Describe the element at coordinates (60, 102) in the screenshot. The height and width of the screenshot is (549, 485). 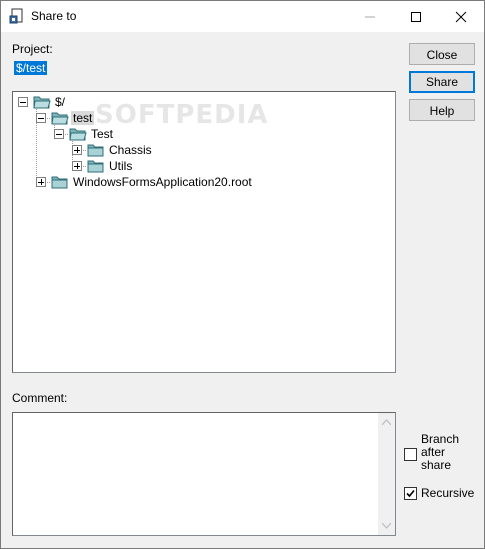
I see `tree-node-label: $/` at that location.